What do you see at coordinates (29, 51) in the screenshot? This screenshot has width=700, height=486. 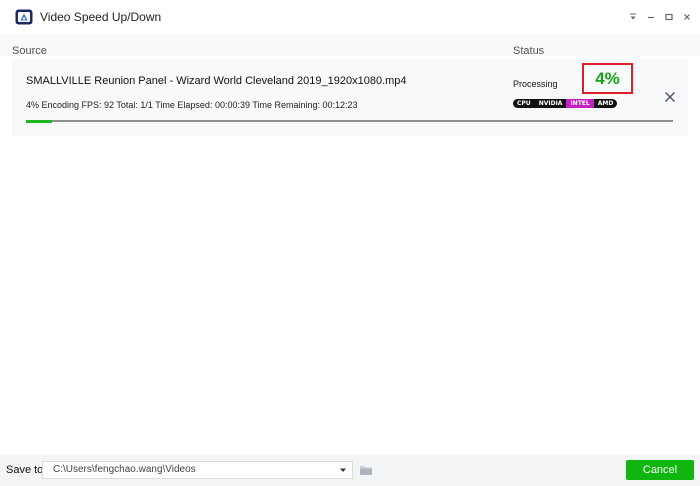 I see `source-column-header: Source` at bounding box center [29, 51].